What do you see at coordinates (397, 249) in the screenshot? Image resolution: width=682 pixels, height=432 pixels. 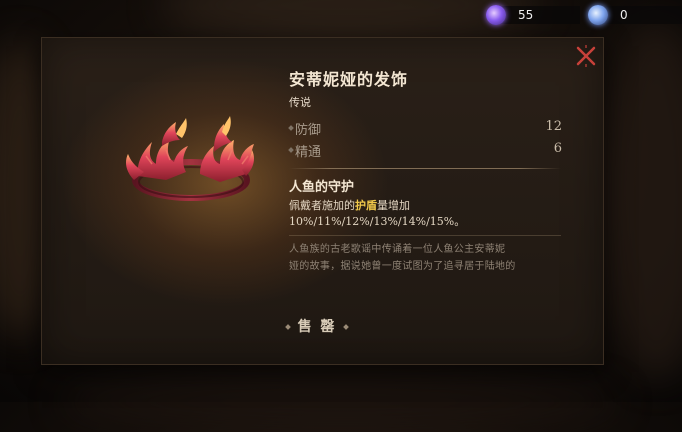 I see `lore-line: 人鱼族的古老歌谣中传诵着一位人鱼公主安蒂妮` at bounding box center [397, 249].